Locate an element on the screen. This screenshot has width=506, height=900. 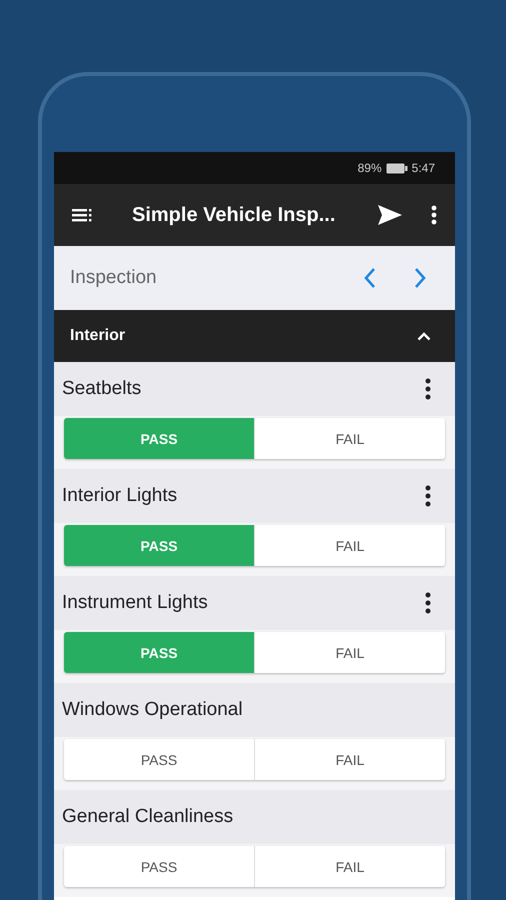
send-icon is located at coordinates (390, 215).